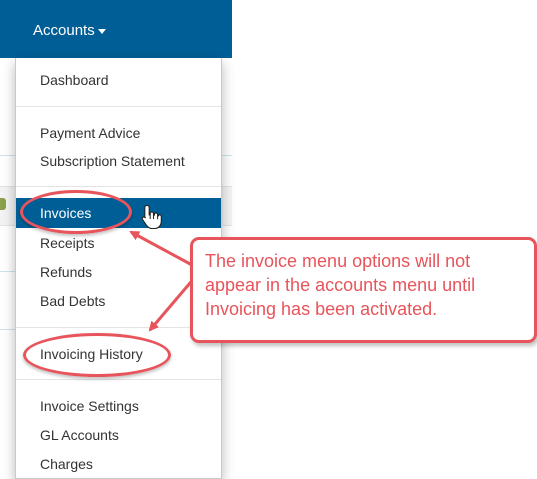 The height and width of the screenshot is (479, 537). What do you see at coordinates (97, 355) in the screenshot?
I see `invoicing-history-highlight-ellipse` at bounding box center [97, 355].